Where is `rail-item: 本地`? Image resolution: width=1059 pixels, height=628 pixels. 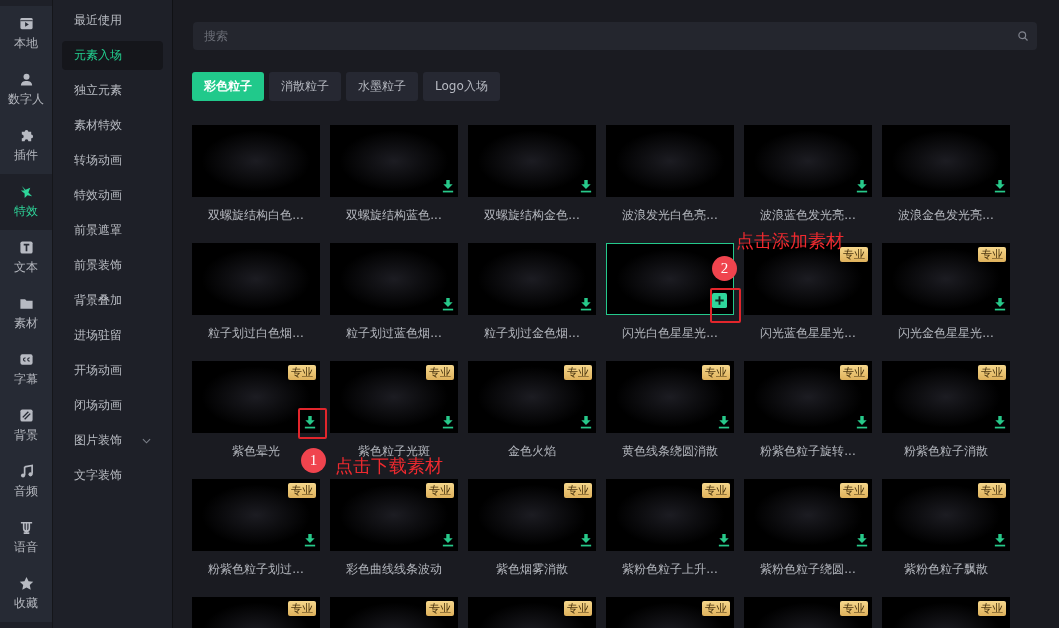 rail-item: 本地 is located at coordinates (26, 34).